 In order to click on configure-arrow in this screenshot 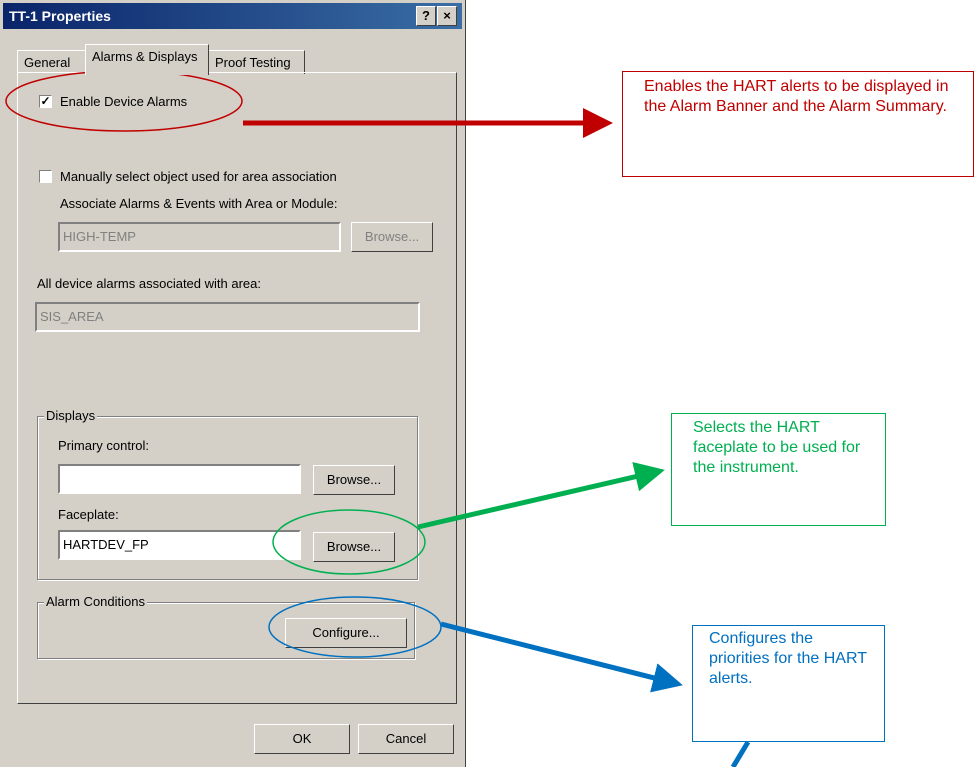, I will do `click(561, 657)`.